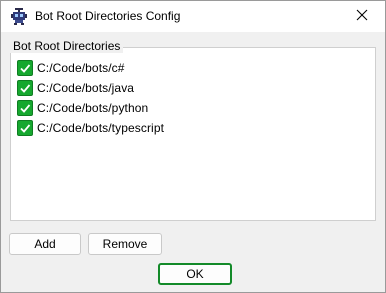 The image size is (386, 293). What do you see at coordinates (86, 88) in the screenshot?
I see `item-label: C:/Code/bots/java` at bounding box center [86, 88].